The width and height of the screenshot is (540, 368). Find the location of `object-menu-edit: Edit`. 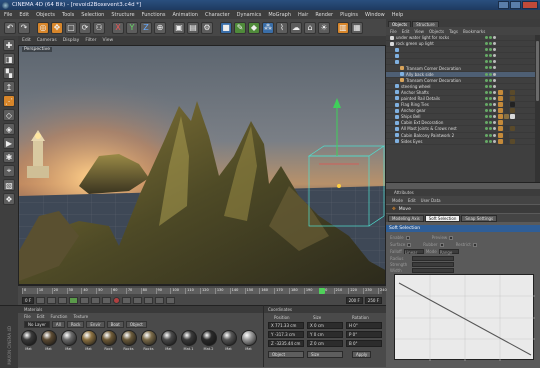

object-menu-edit: Edit is located at coordinates (406, 31).